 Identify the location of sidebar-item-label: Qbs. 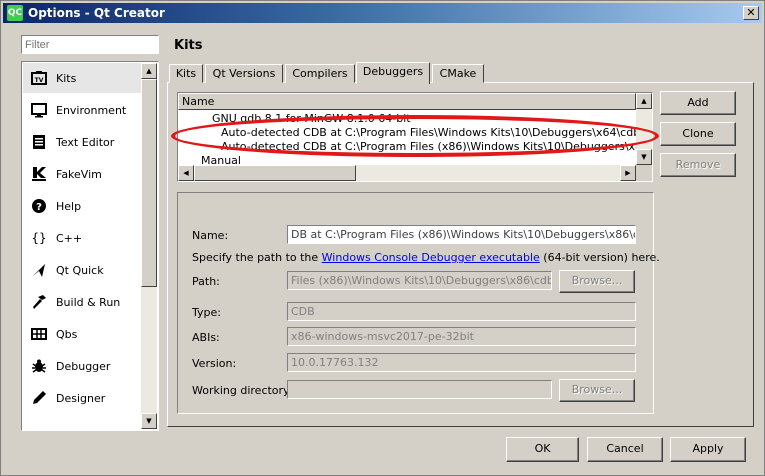
(67, 334).